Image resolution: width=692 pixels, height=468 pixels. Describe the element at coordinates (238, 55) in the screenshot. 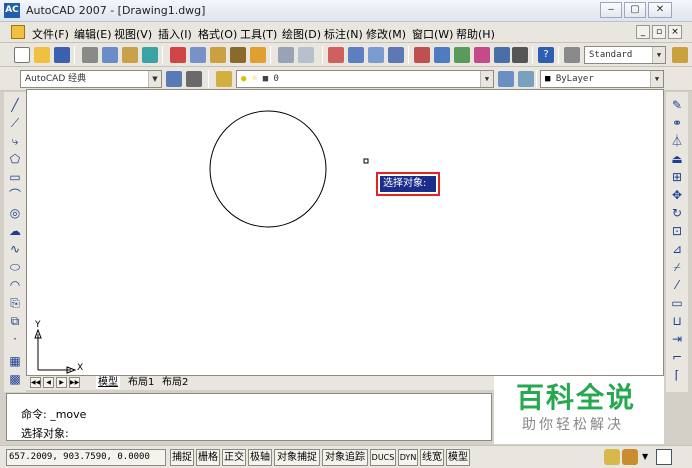

I see `match-properties-icon` at that location.